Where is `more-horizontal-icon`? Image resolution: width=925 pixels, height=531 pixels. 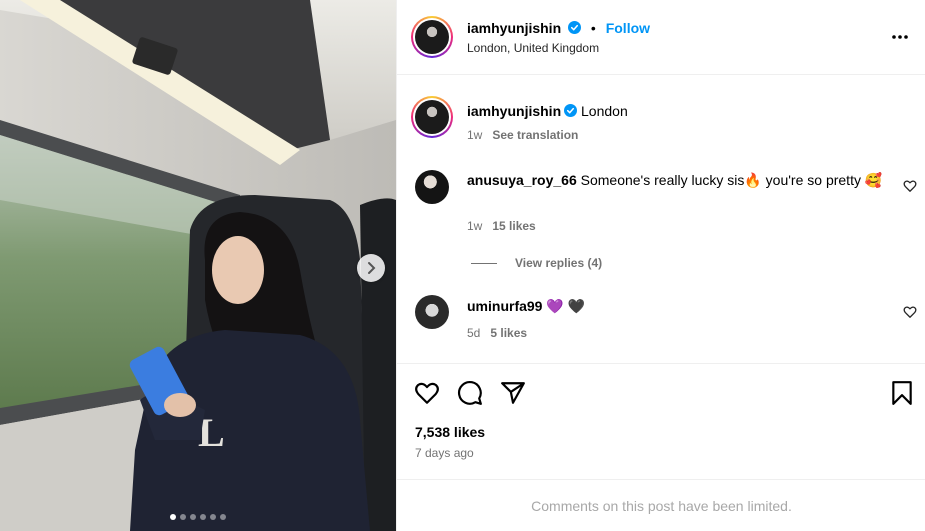
more-horizontal-icon is located at coordinates (900, 37).